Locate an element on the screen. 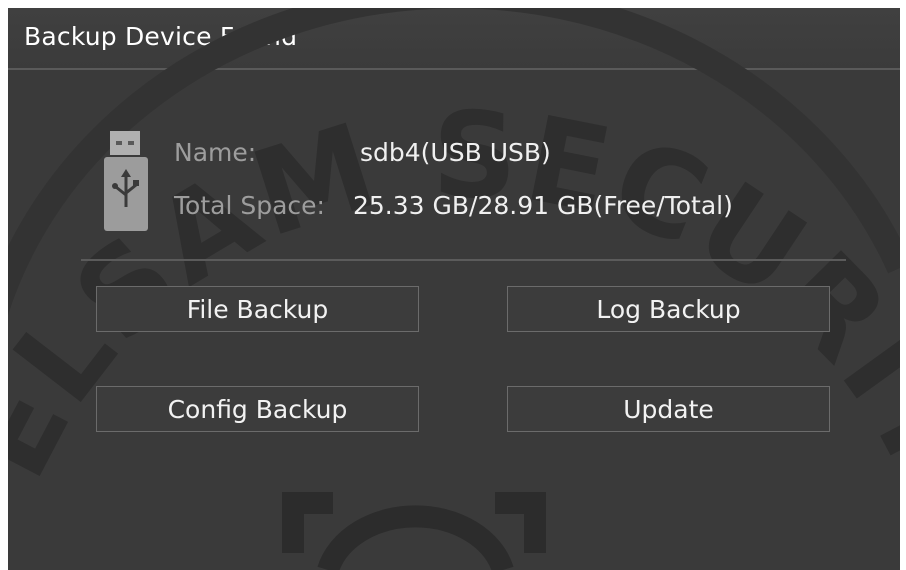 This screenshot has height=570, width=906. device-name-label: Name: is located at coordinates (215, 152).